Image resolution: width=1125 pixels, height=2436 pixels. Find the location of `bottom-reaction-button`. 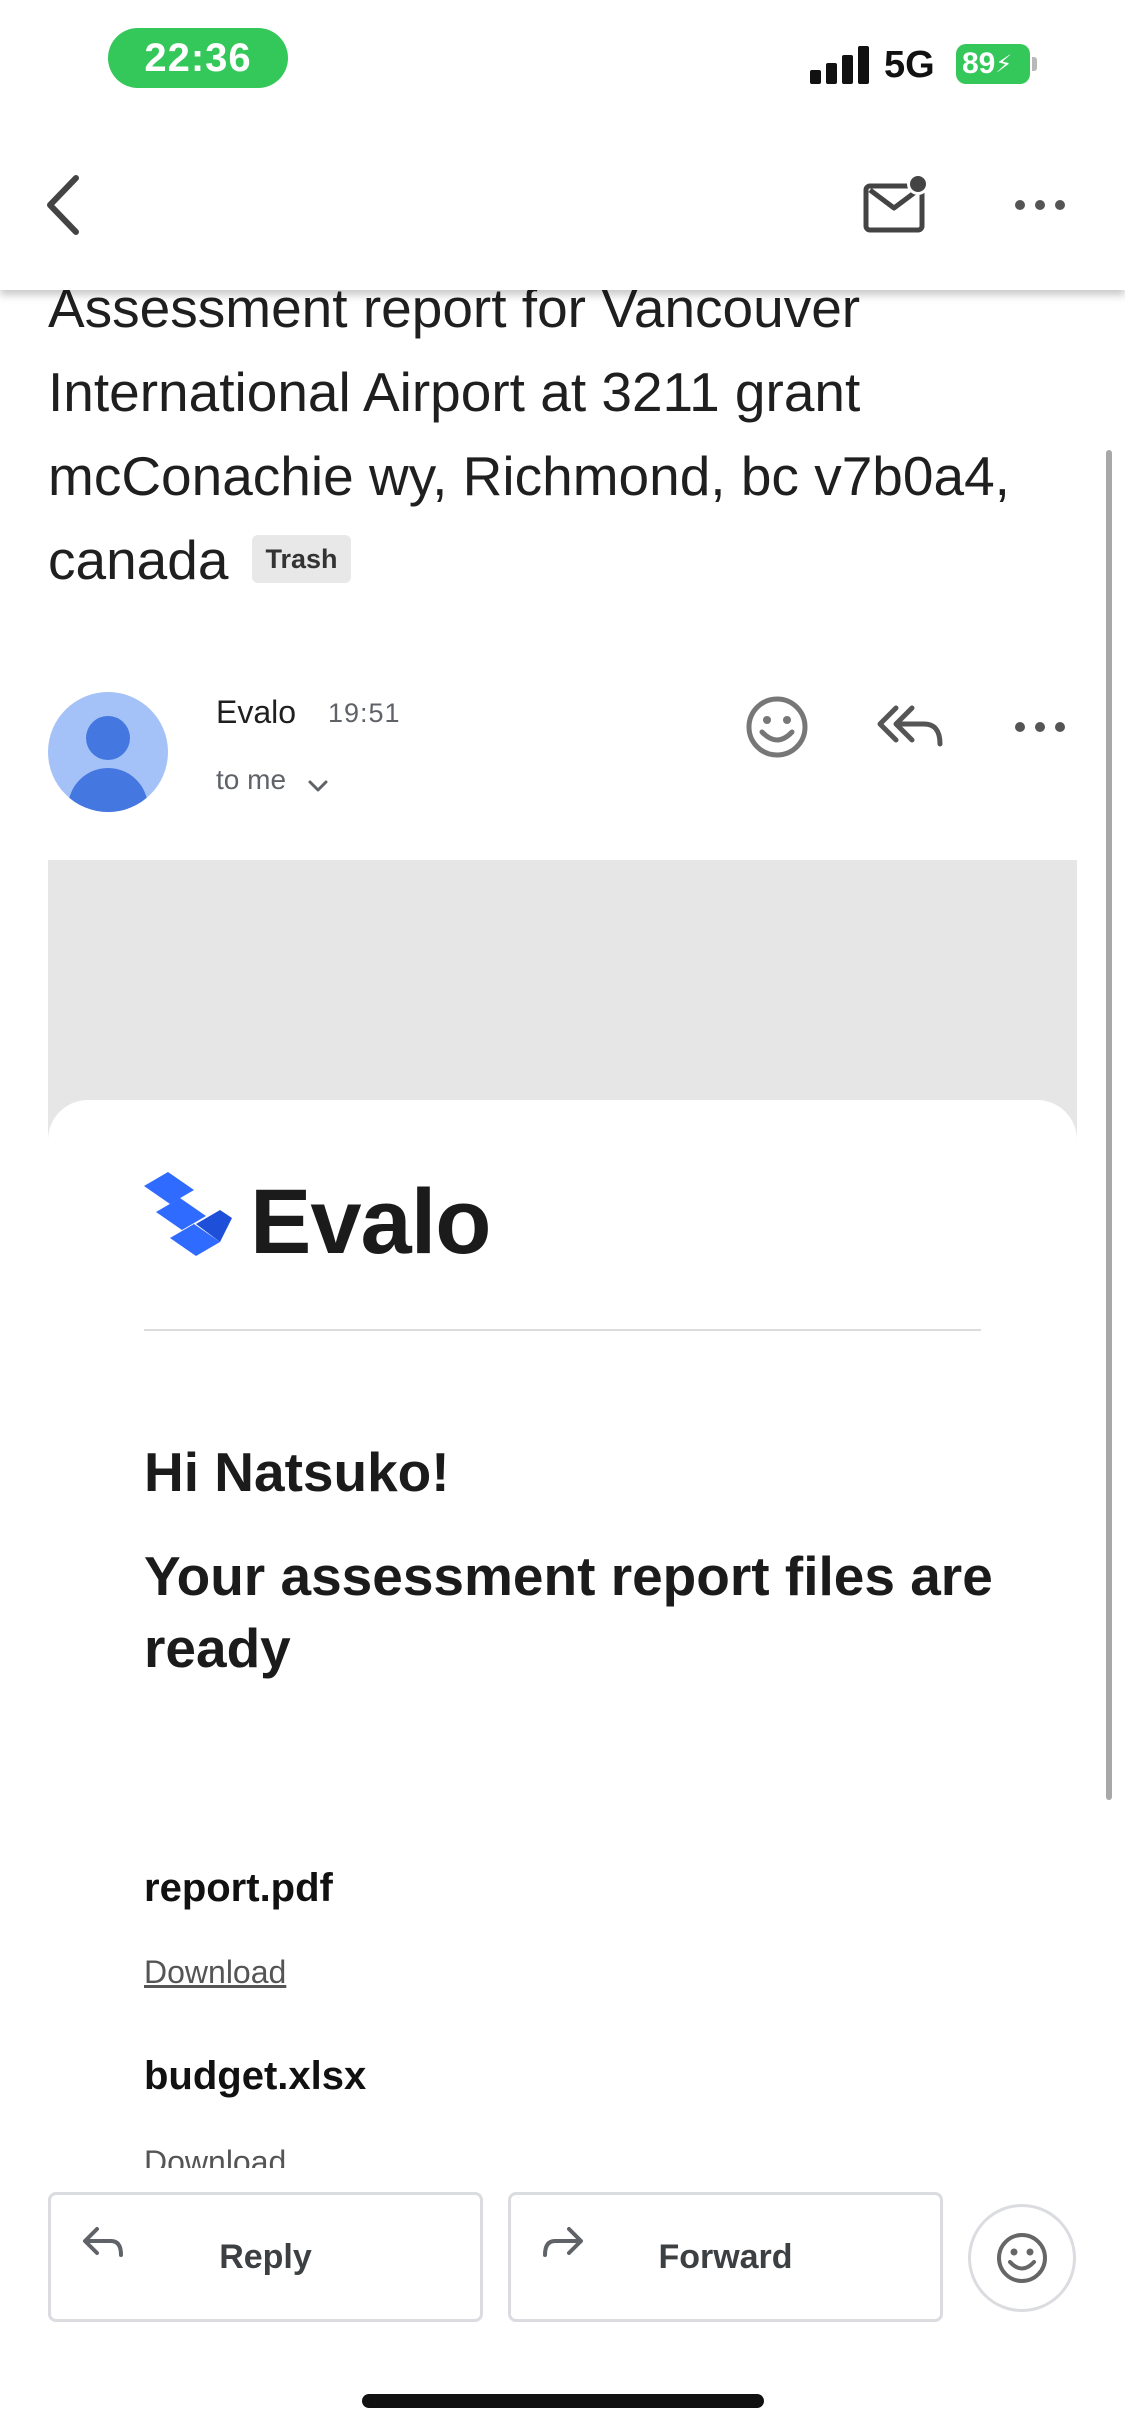

bottom-reaction-button is located at coordinates (1022, 2258).